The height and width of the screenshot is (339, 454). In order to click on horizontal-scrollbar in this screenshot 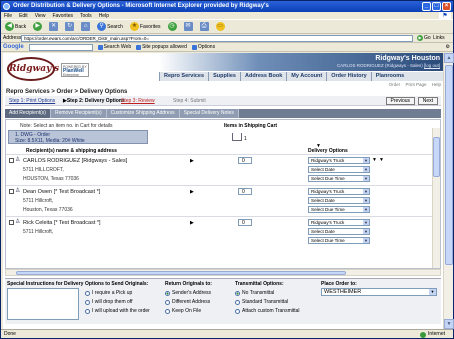, I will do `click(223, 272)`.